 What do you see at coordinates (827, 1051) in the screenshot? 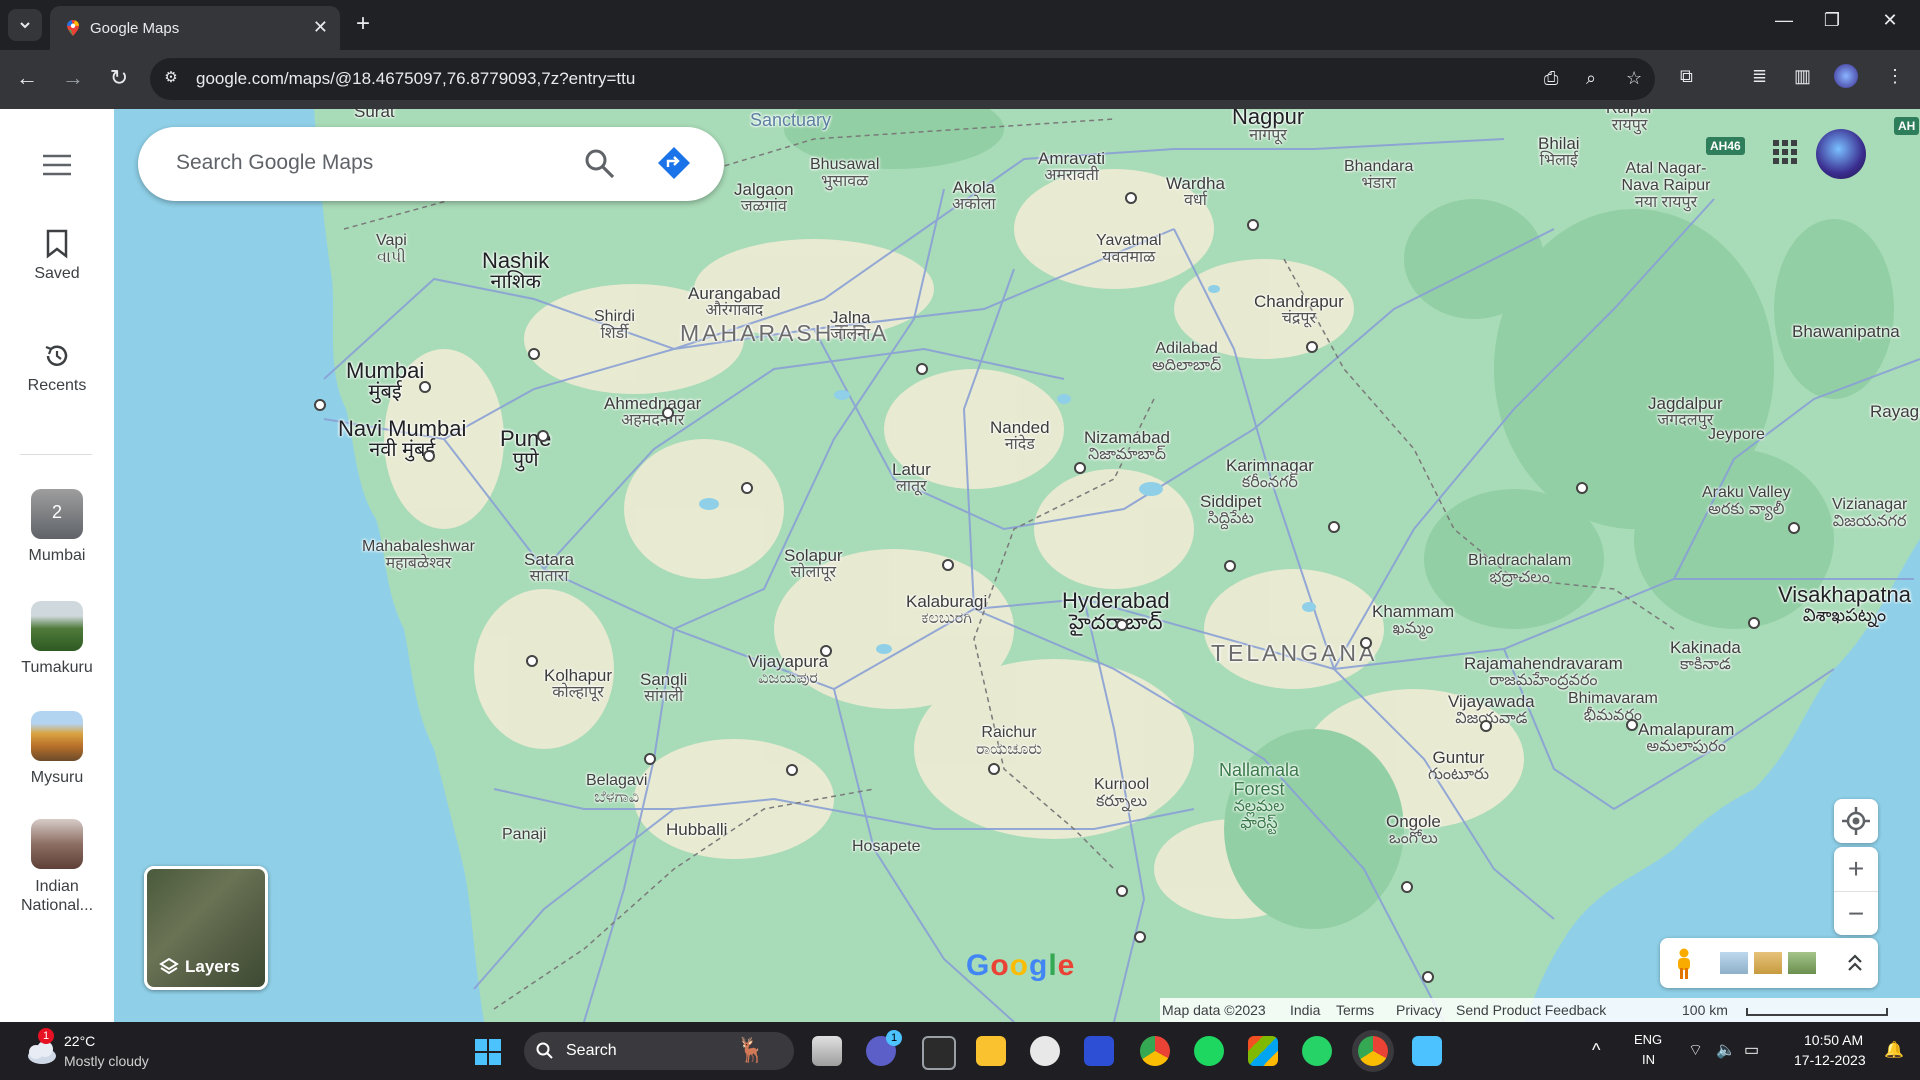
I see `task-view-icon` at bounding box center [827, 1051].